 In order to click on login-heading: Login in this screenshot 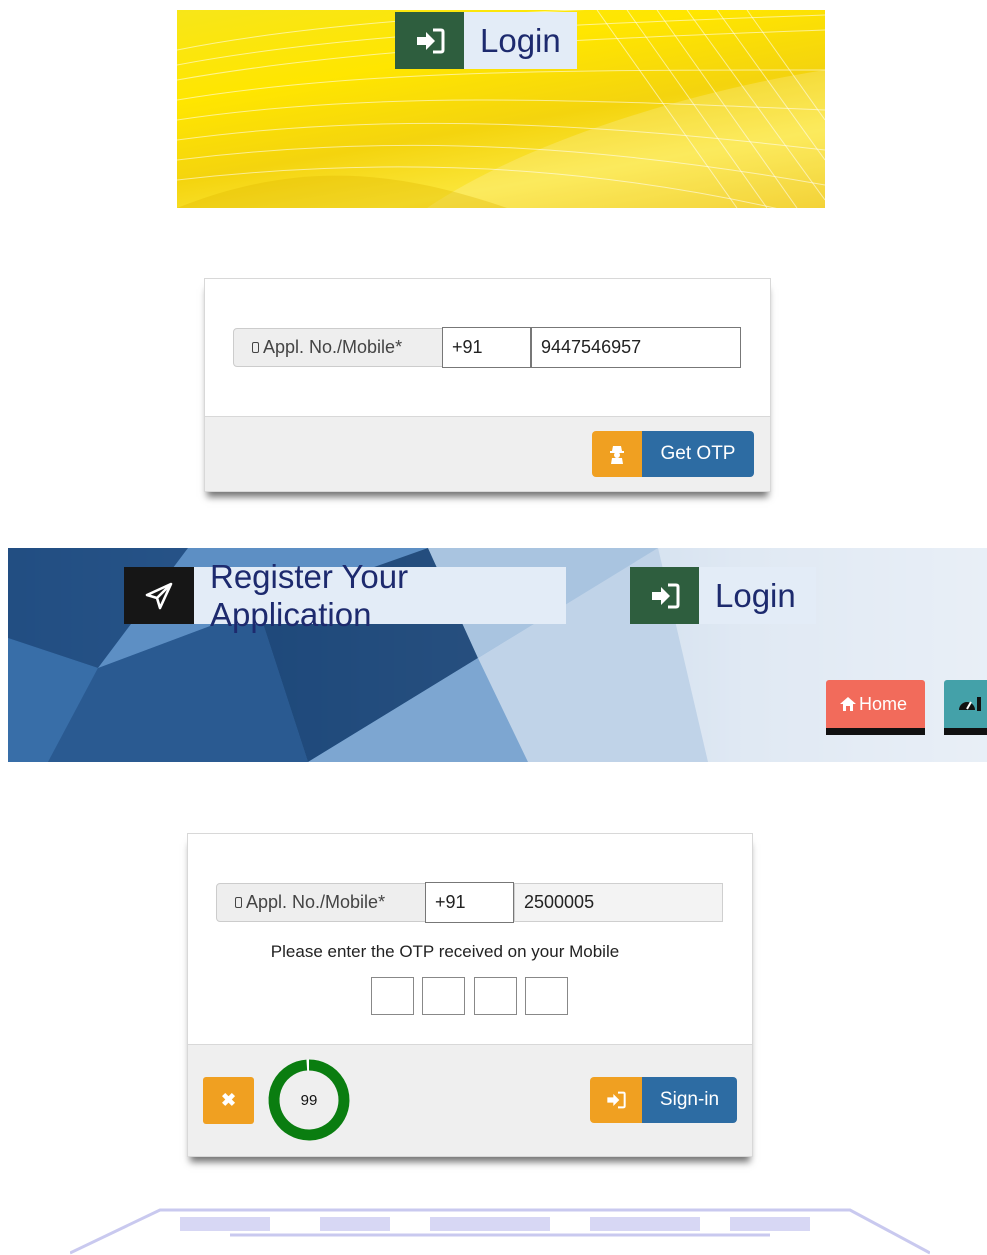, I will do `click(486, 40)`.